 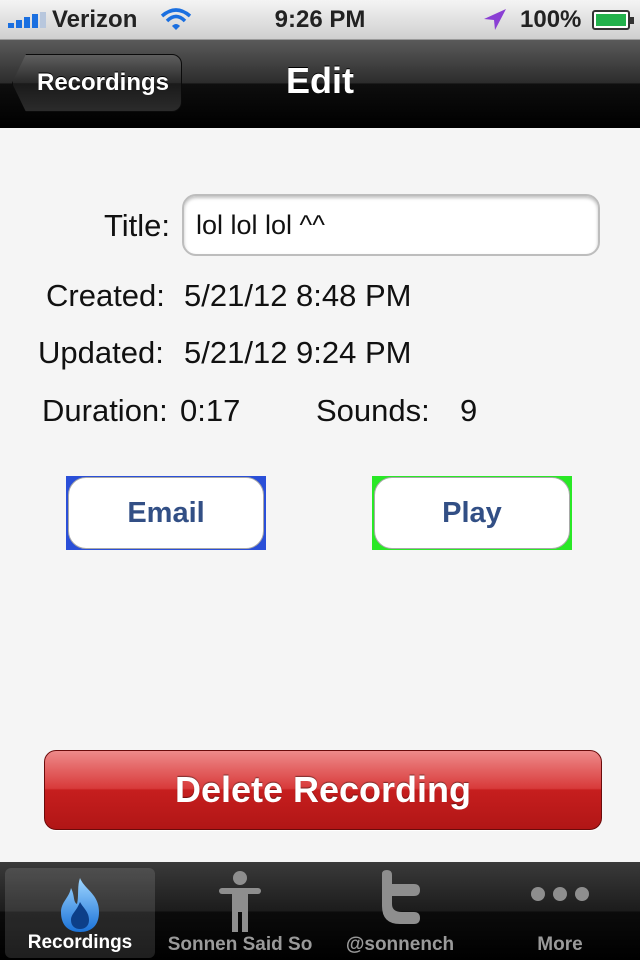 What do you see at coordinates (210, 410) in the screenshot?
I see `duration-value: 0:17` at bounding box center [210, 410].